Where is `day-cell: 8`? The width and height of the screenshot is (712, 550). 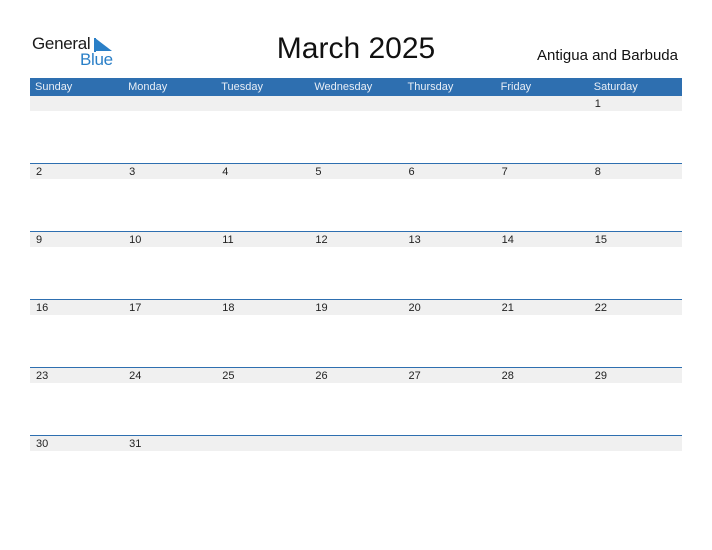 day-cell: 8 is located at coordinates (597, 172).